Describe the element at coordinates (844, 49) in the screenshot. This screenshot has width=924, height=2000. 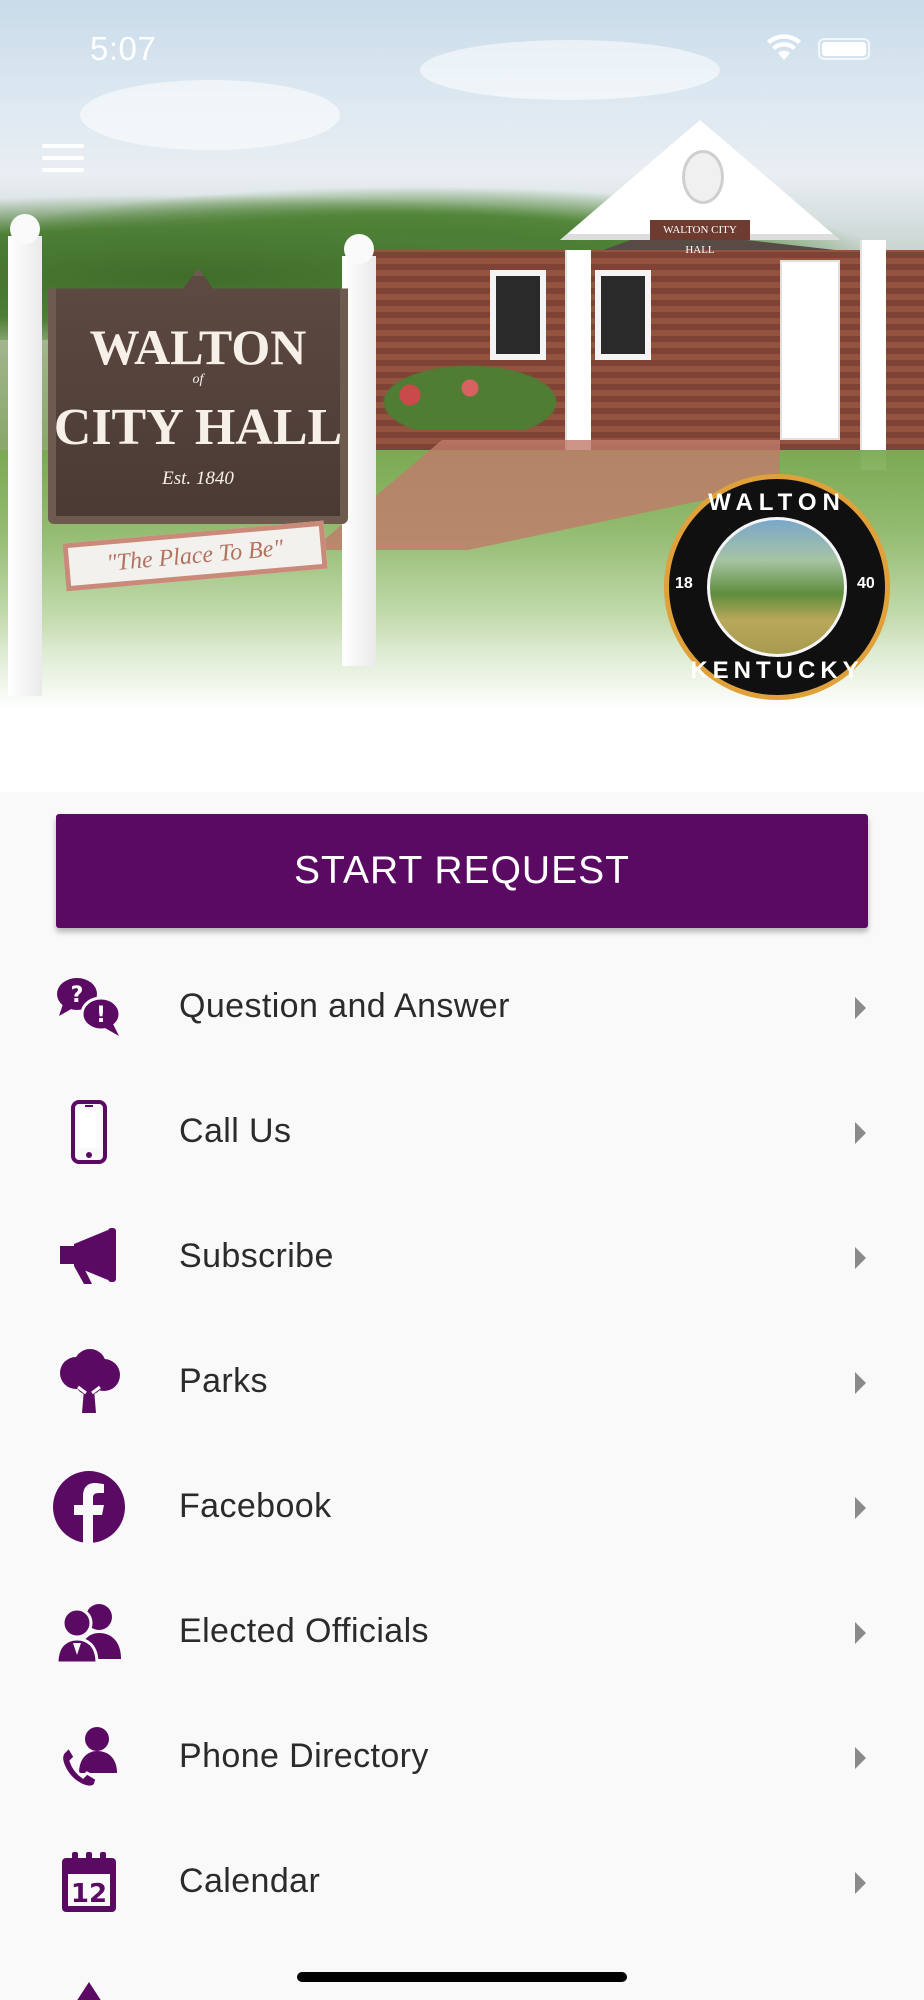
I see `battery-icon` at that location.